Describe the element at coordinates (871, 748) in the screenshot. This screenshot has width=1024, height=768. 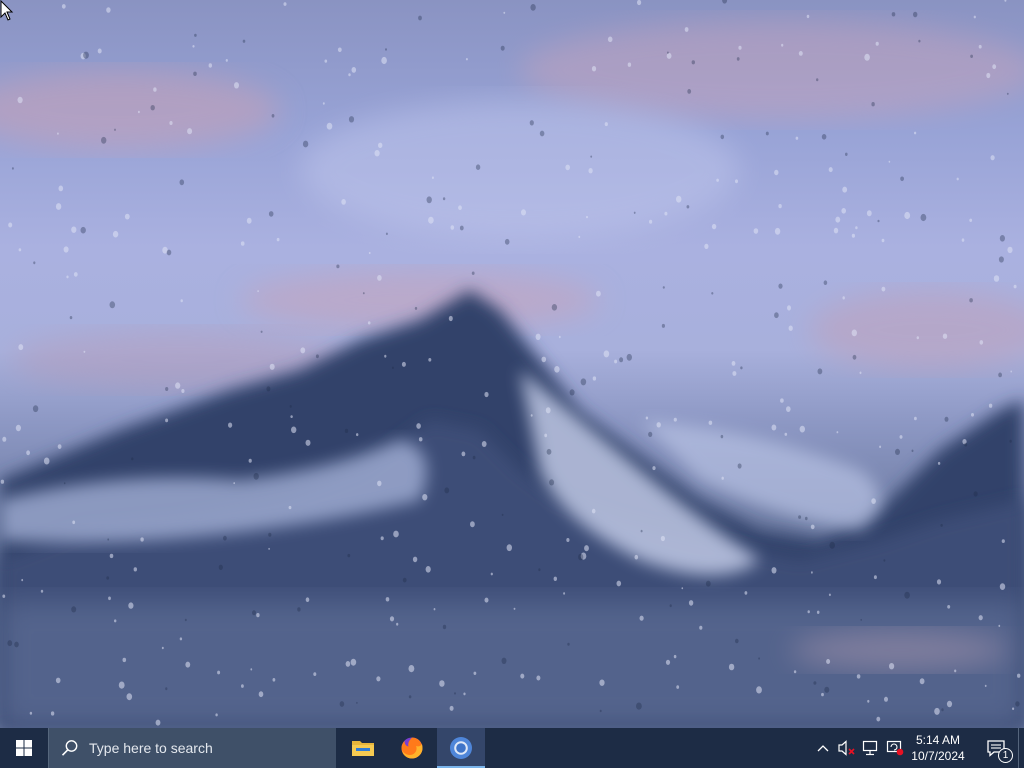
I see `network-button` at that location.